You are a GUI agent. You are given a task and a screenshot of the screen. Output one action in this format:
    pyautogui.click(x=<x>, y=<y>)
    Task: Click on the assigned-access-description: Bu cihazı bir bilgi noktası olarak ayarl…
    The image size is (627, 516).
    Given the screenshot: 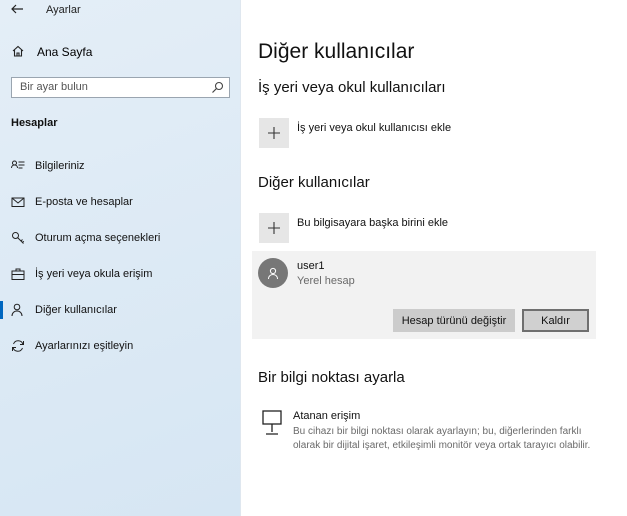 What is the action you would take?
    pyautogui.click(x=442, y=438)
    